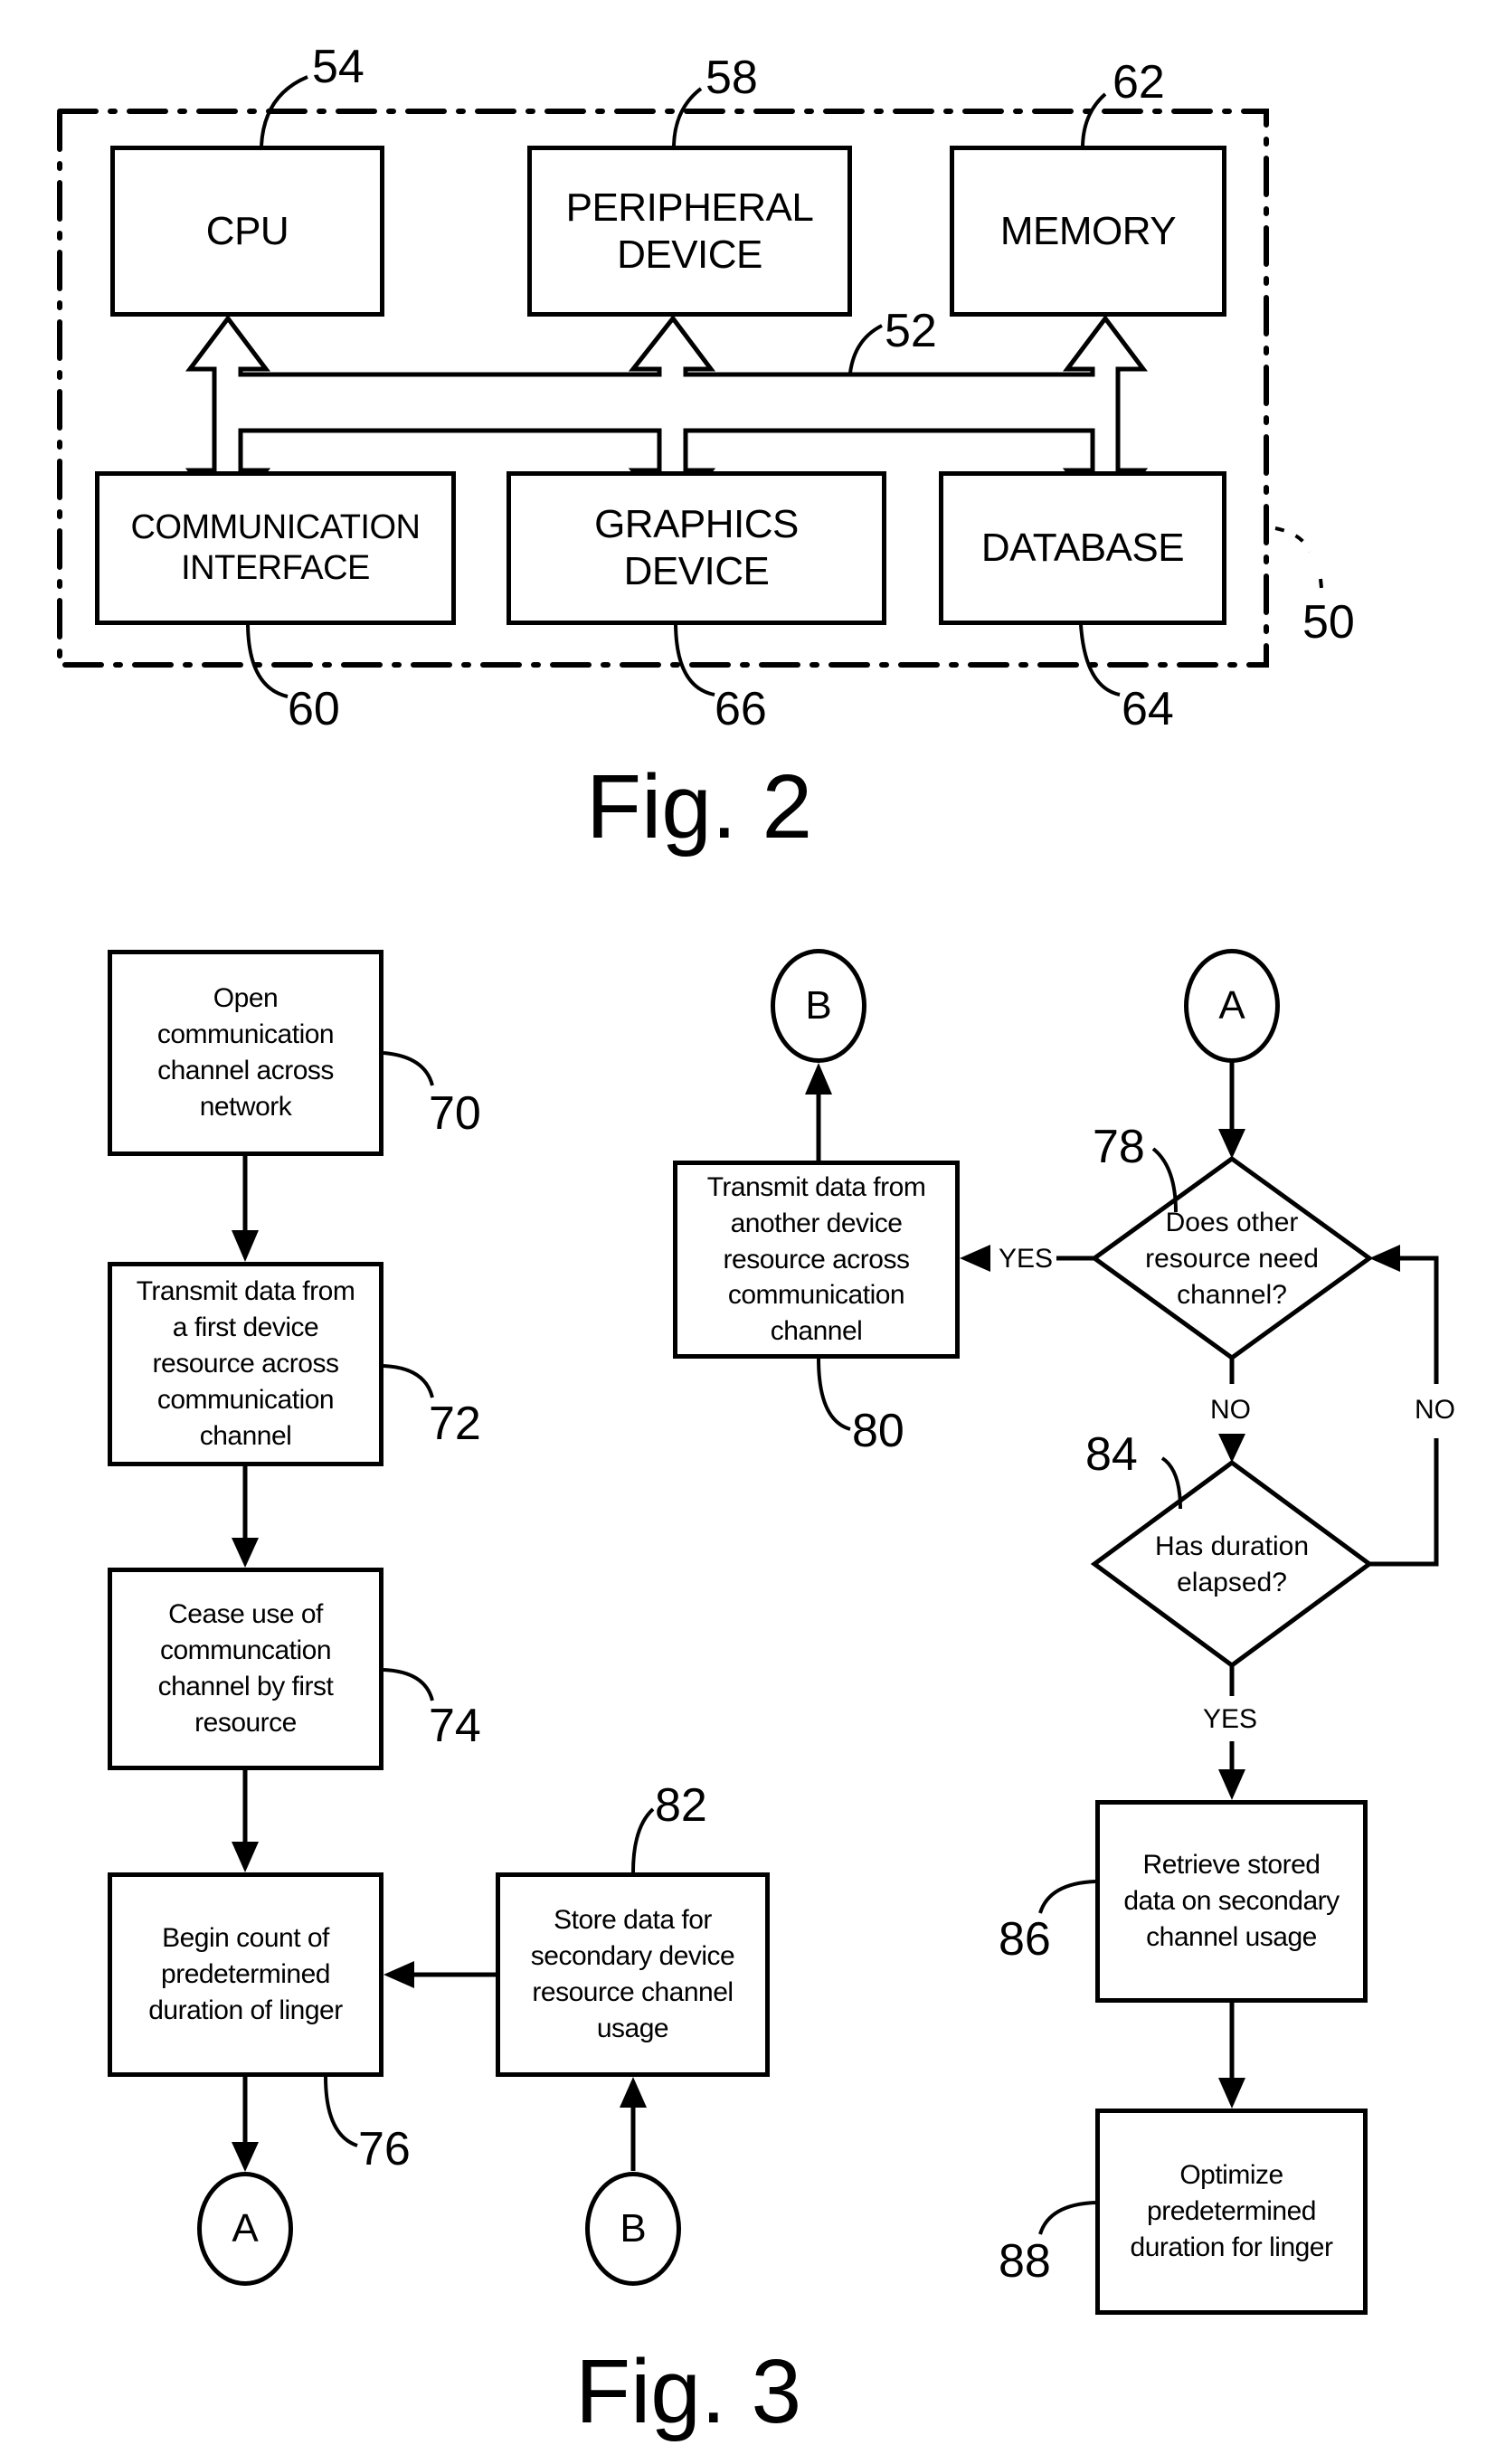  I want to click on ref-72: 72, so click(455, 1424).